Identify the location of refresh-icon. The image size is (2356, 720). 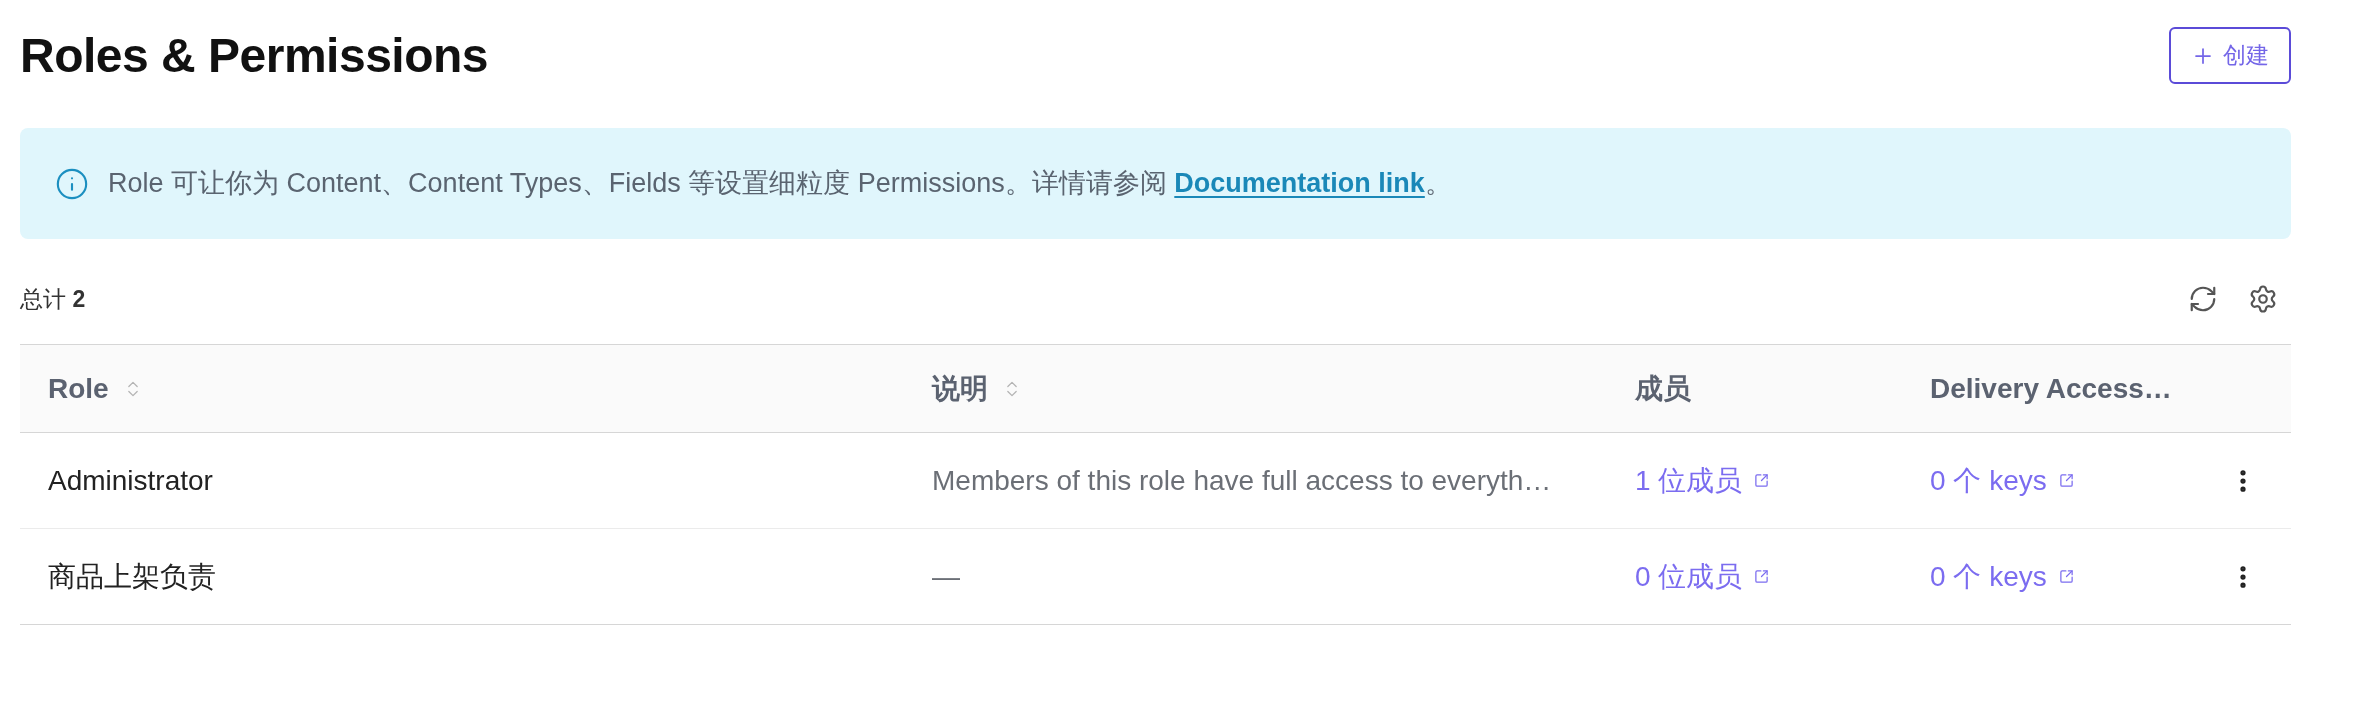
(2203, 299).